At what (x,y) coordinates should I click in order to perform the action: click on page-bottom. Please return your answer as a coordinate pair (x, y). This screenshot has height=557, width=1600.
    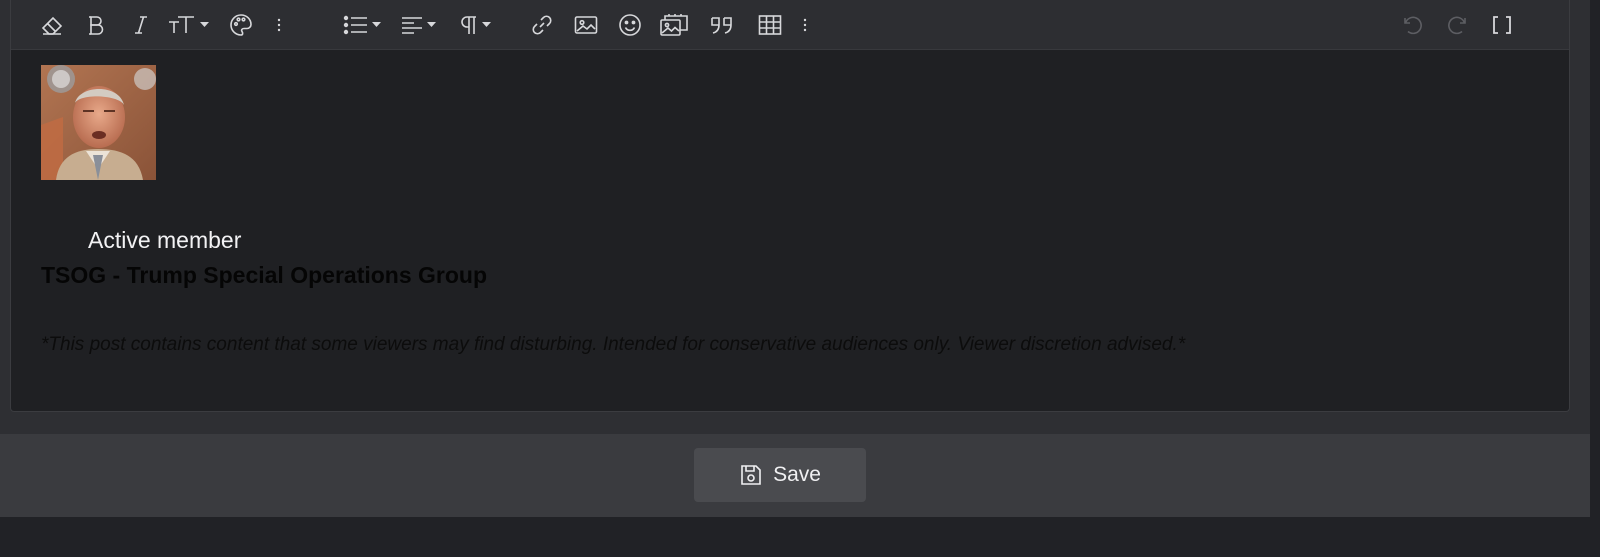
    Looking at the image, I should click on (800, 537).